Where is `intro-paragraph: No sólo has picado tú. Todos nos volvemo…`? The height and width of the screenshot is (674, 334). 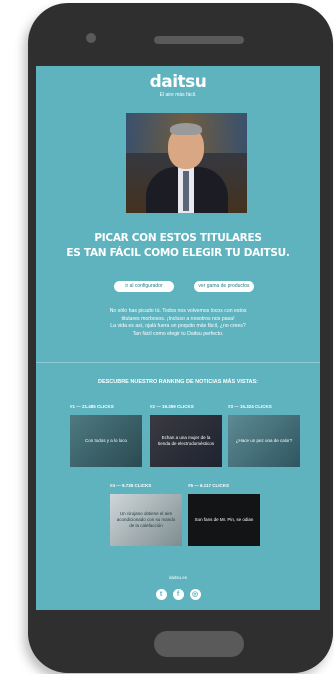 intro-paragraph: No sólo has picado tú. Todos nos volvemo… is located at coordinates (178, 322).